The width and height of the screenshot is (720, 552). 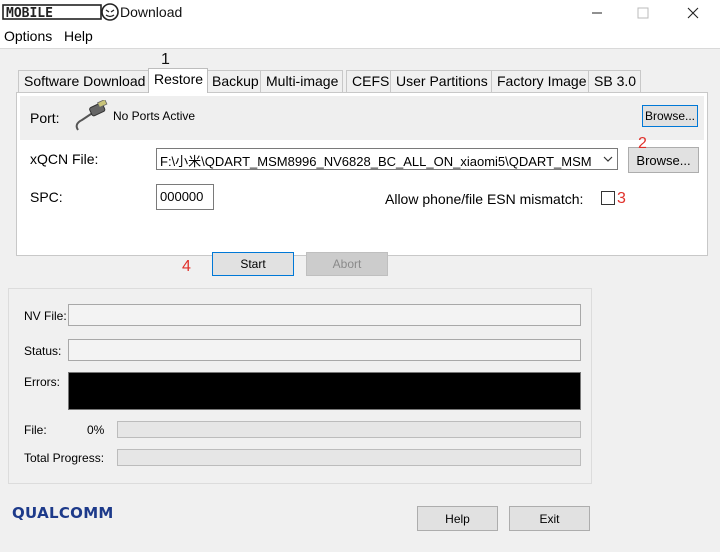 I want to click on exit-button: Exit, so click(x=549, y=518).